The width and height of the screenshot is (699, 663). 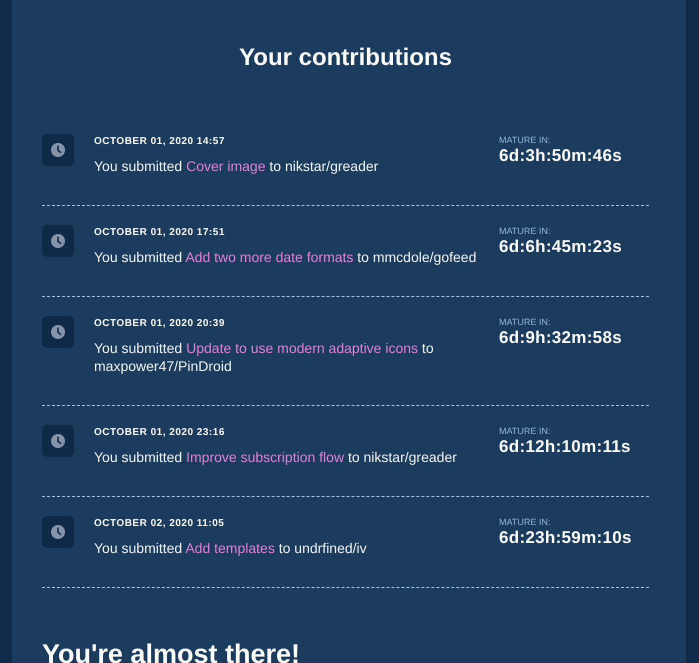 I want to click on submission-text: You submitted Cover image to nikstar/greader, so click(x=237, y=166).